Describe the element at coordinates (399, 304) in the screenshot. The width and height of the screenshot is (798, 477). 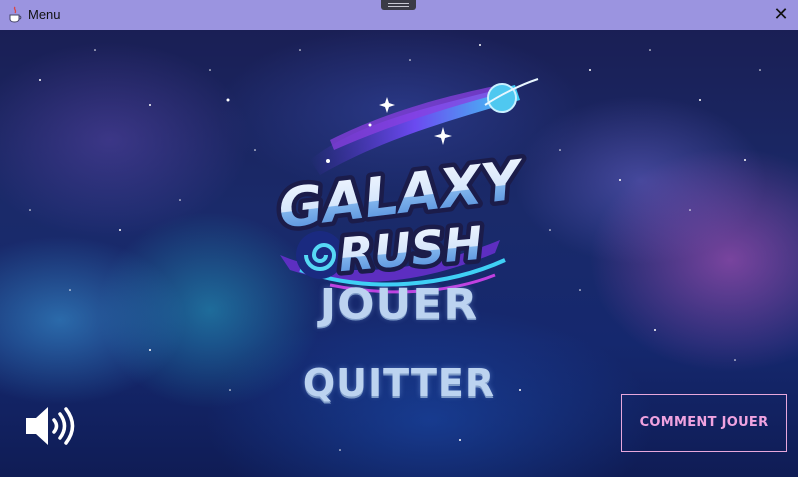
I see `play-button: JOUER` at that location.